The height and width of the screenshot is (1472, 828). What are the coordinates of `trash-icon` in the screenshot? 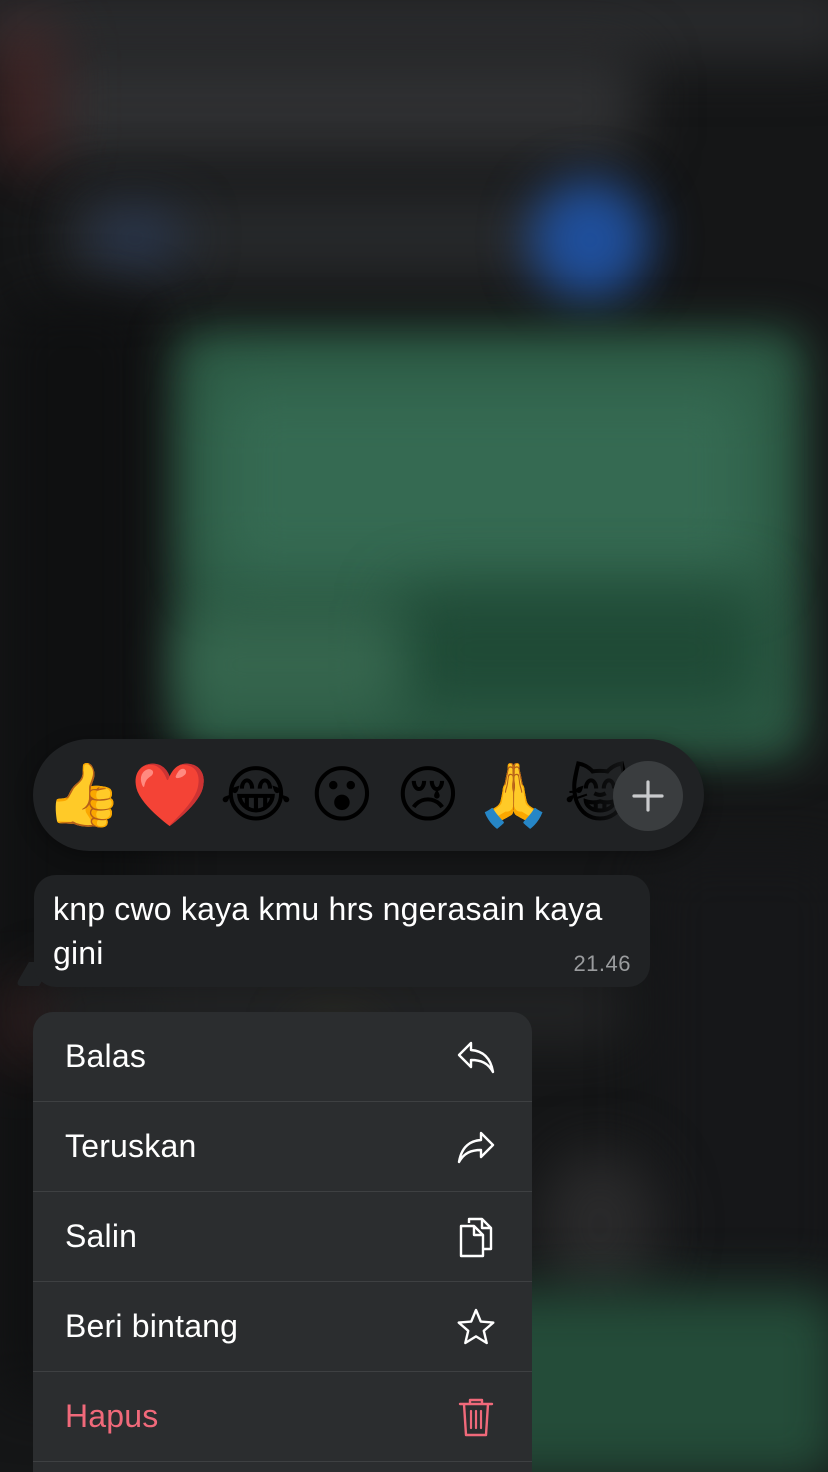 It's located at (476, 1417).